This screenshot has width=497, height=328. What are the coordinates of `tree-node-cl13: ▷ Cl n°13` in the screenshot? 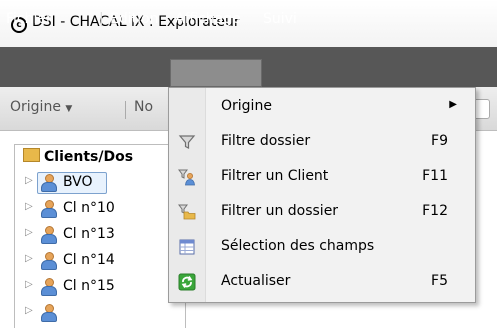 It's located at (100, 235).